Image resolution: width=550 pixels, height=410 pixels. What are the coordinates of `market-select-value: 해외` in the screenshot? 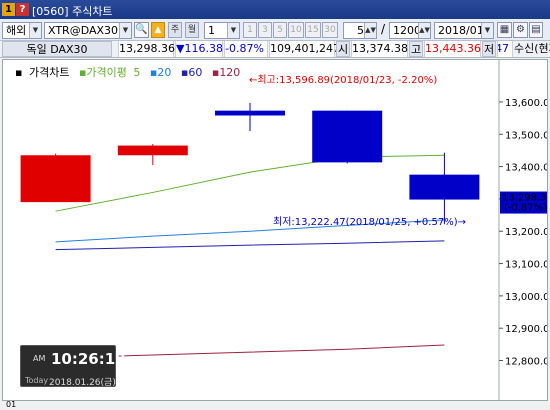 It's located at (16, 30).